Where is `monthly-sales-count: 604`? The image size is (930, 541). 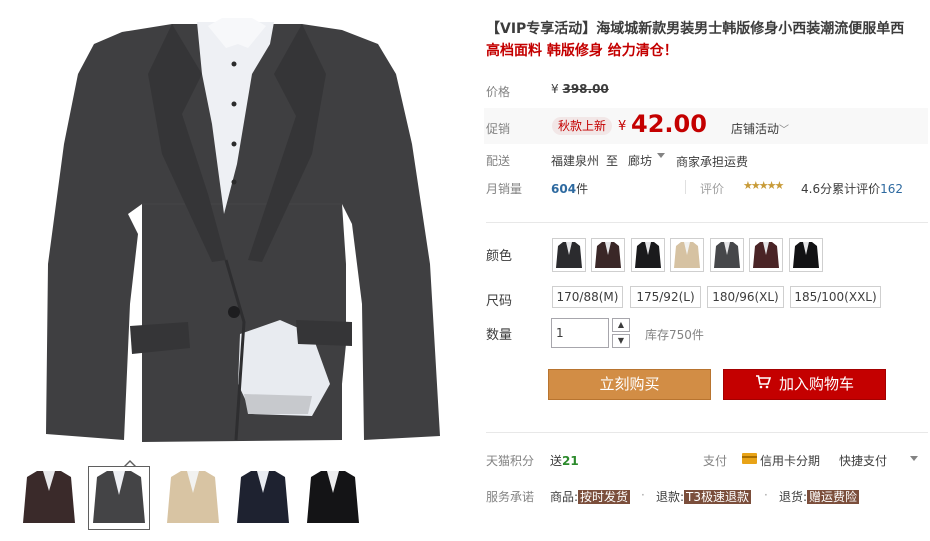
monthly-sales-count: 604 is located at coordinates (564, 189).